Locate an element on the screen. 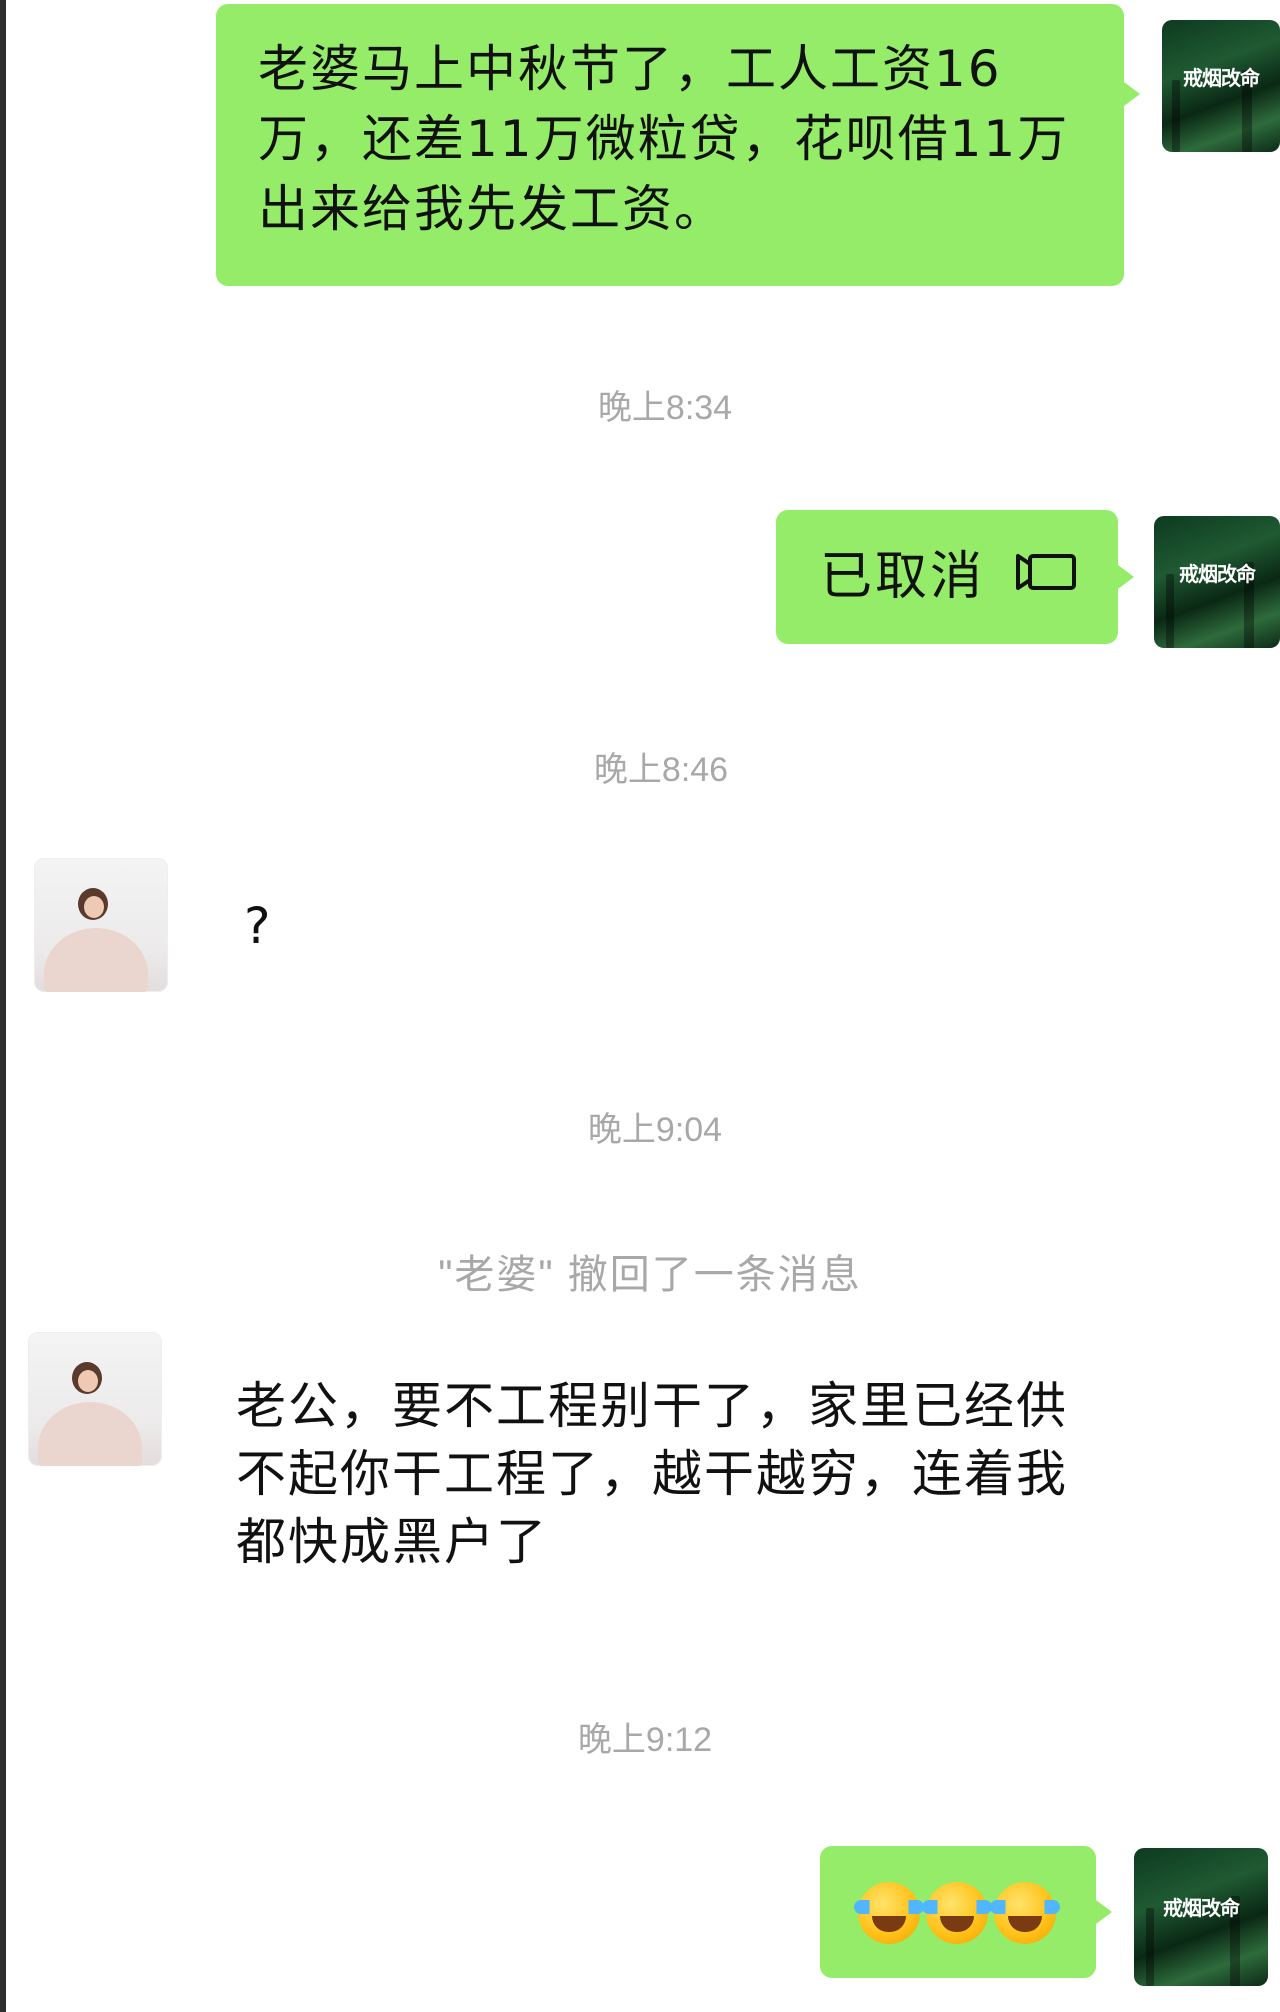  timestamp: 晚上9:12 is located at coordinates (645, 1740).